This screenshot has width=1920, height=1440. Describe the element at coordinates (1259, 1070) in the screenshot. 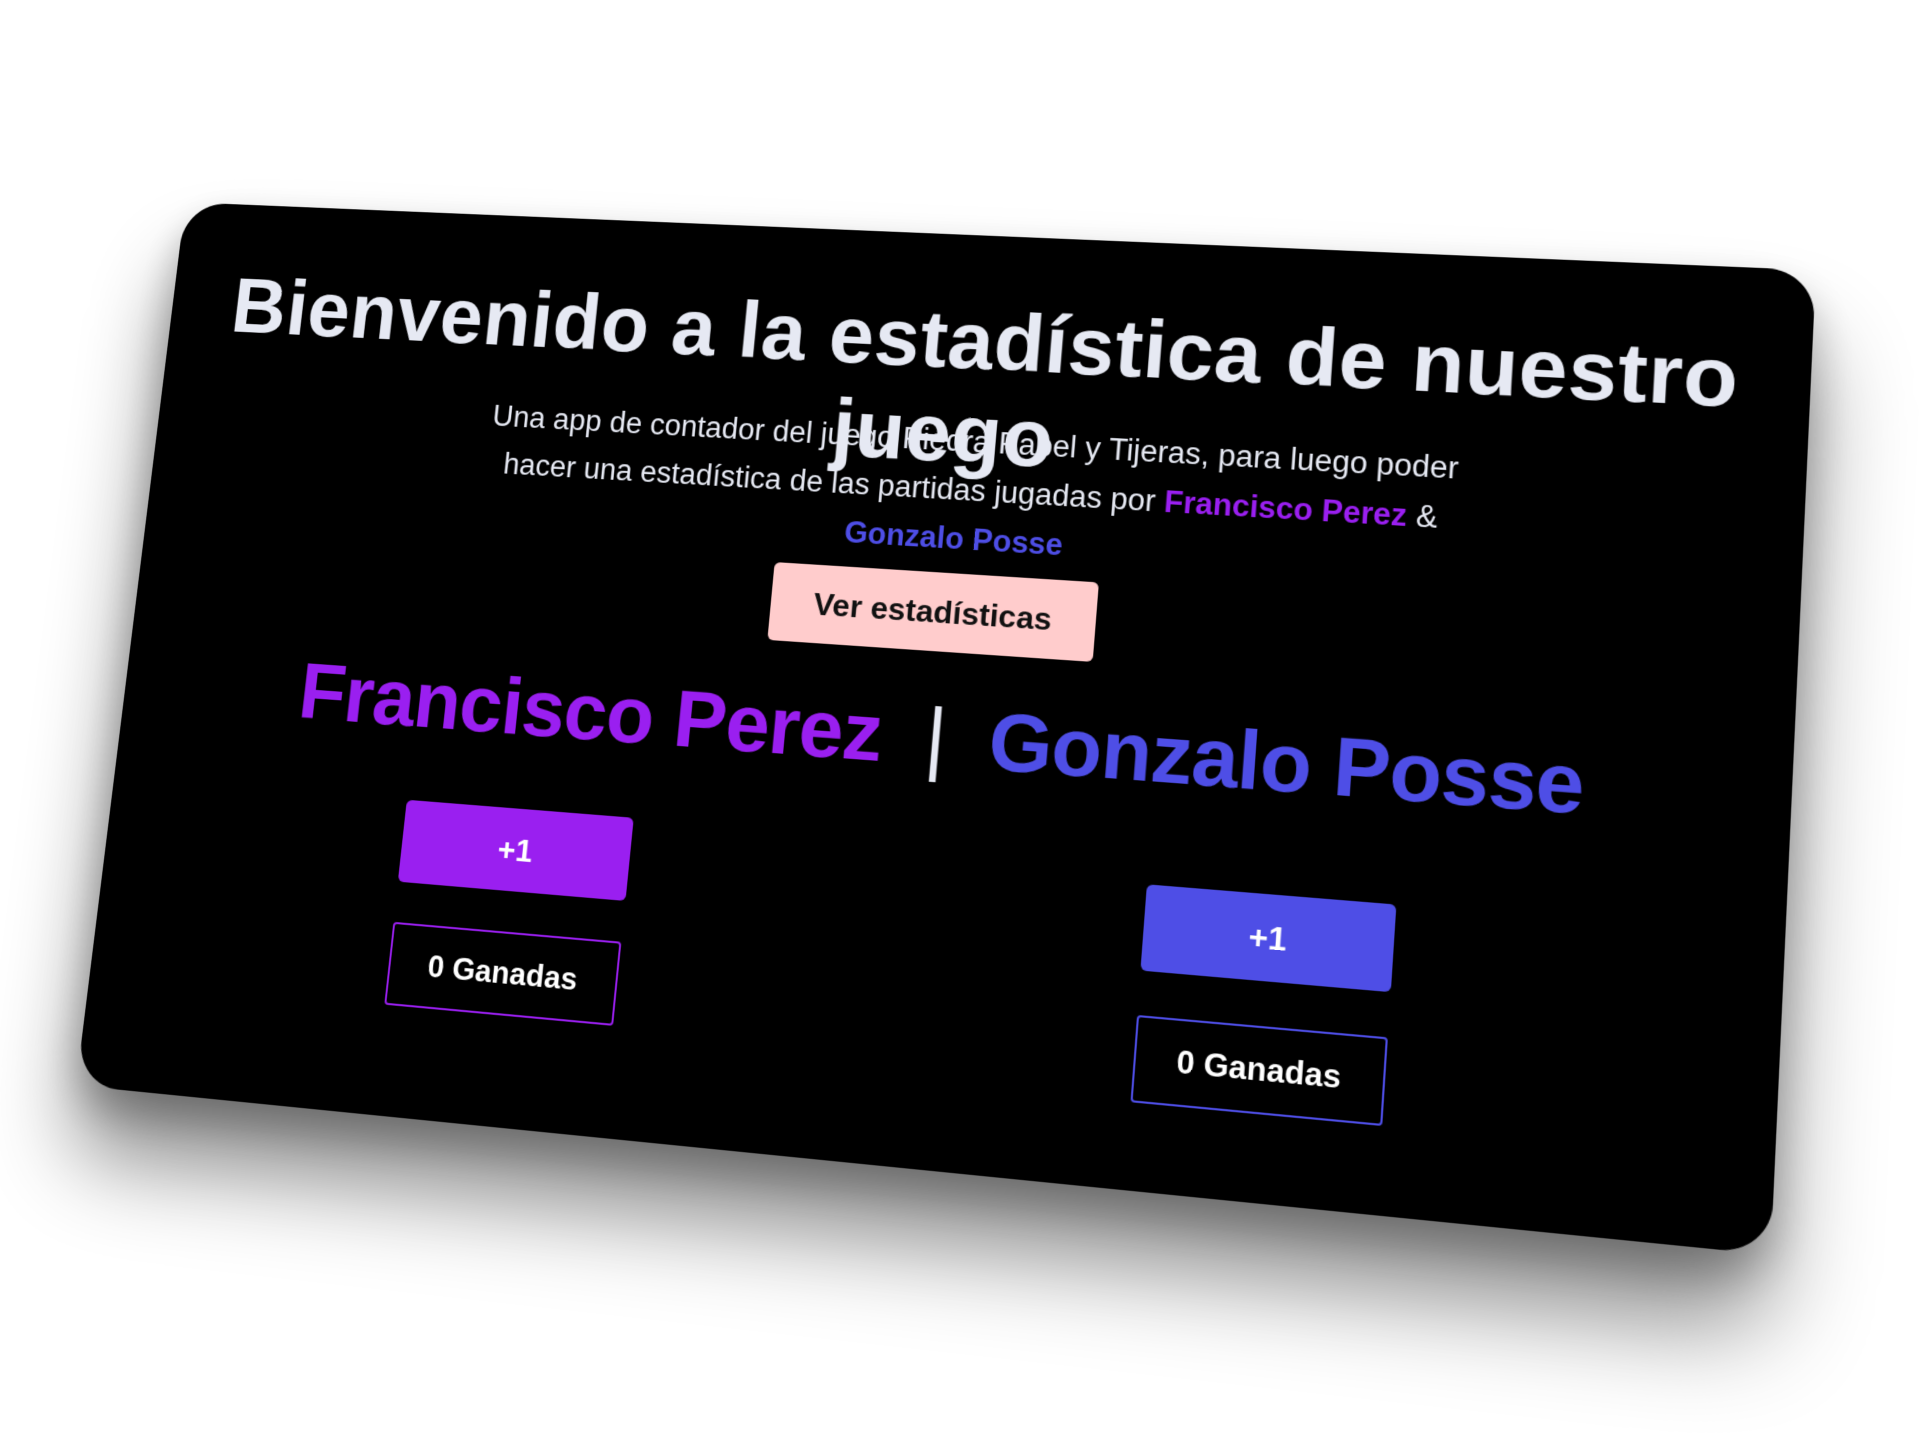

I see `player-two-wins-counter: 0 Ganadas` at that location.